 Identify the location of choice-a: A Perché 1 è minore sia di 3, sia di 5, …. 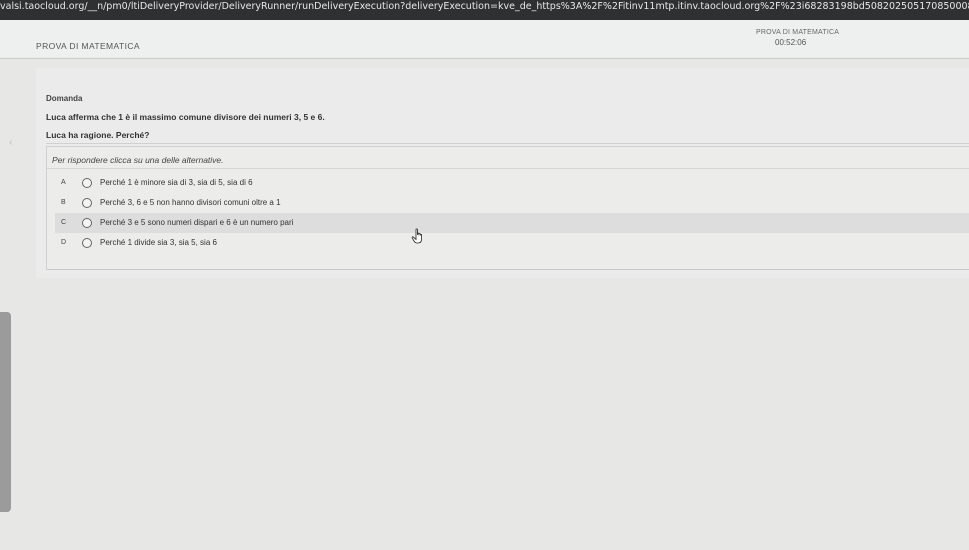
(512, 183).